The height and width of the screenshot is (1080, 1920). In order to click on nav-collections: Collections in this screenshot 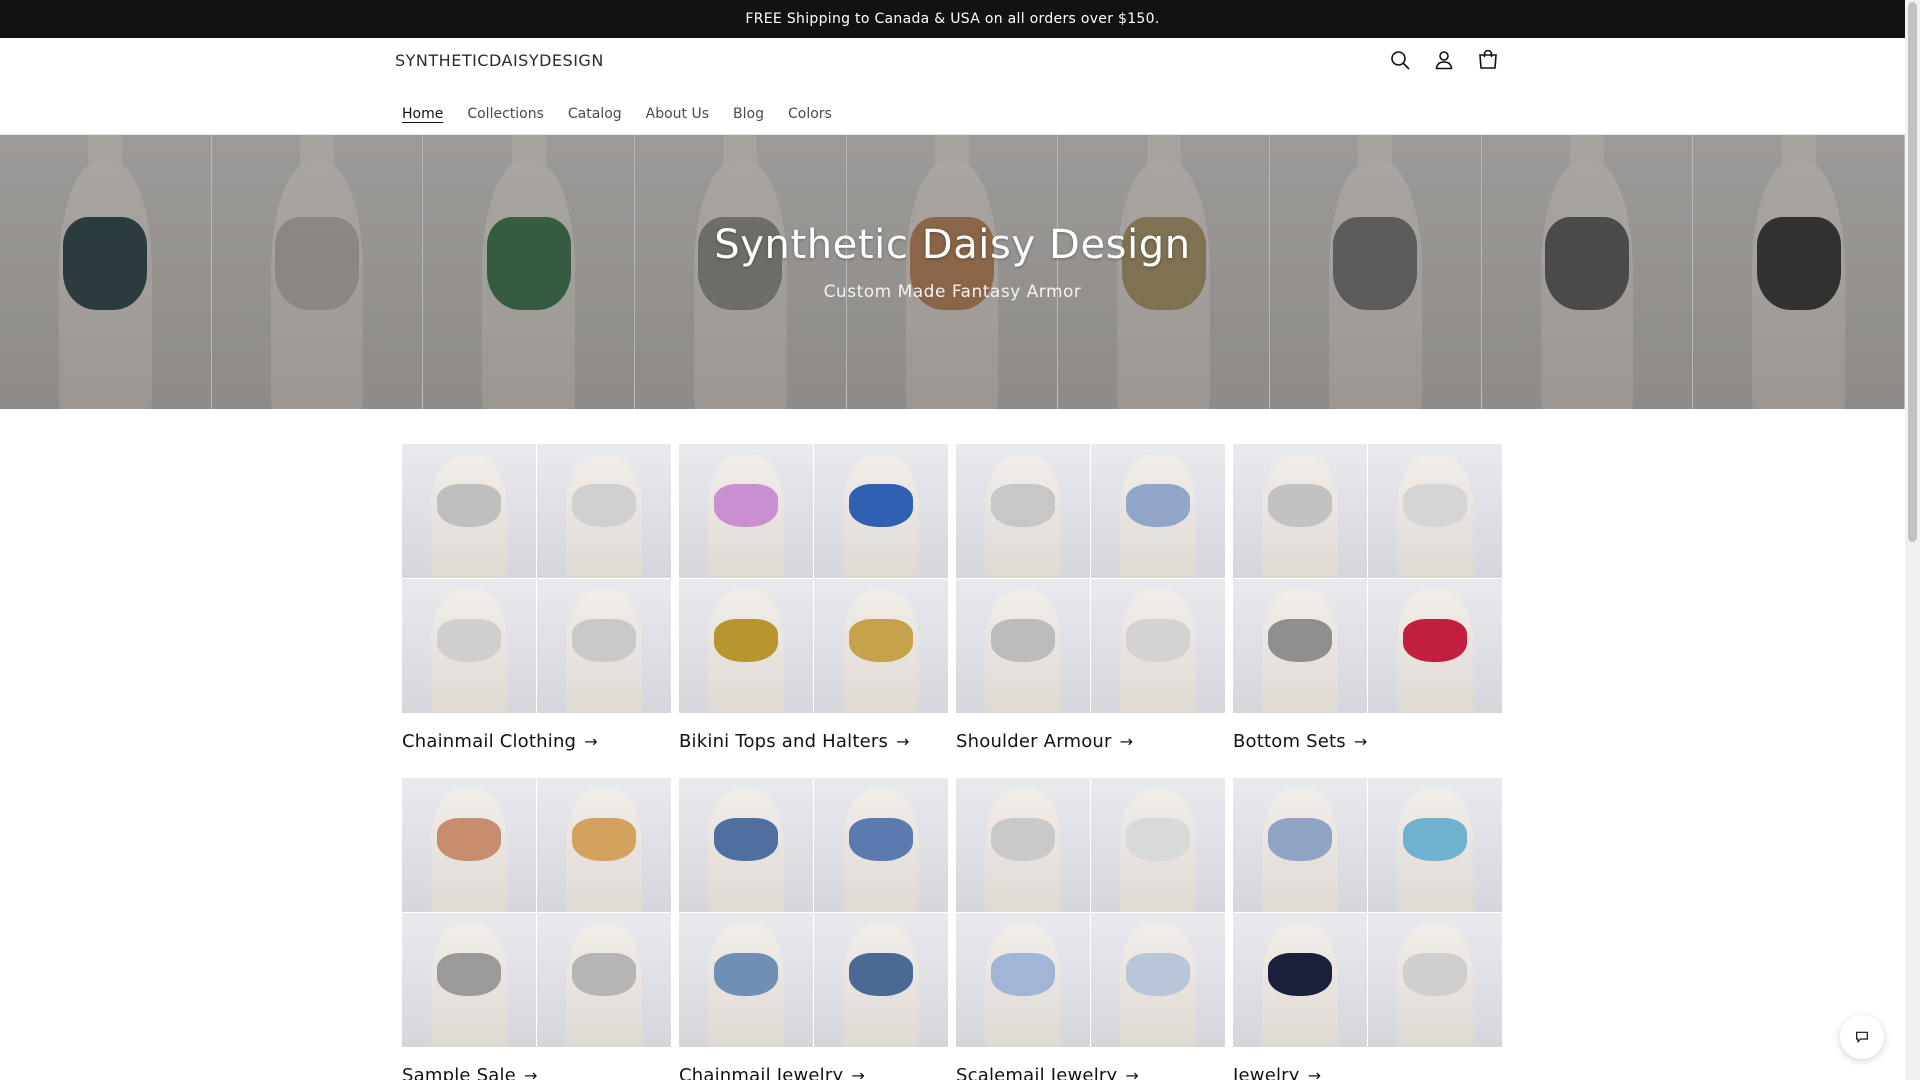, I will do `click(505, 114)`.